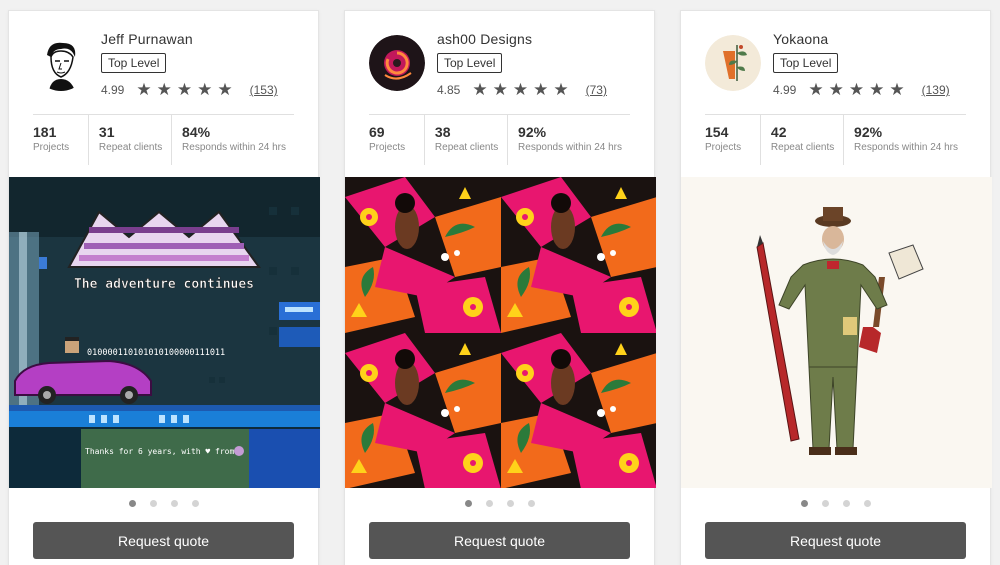 This screenshot has width=1000, height=565. Describe the element at coordinates (159, 451) in the screenshot. I see `thanks-text: Thanks for 6 years, with ♥ from` at that location.